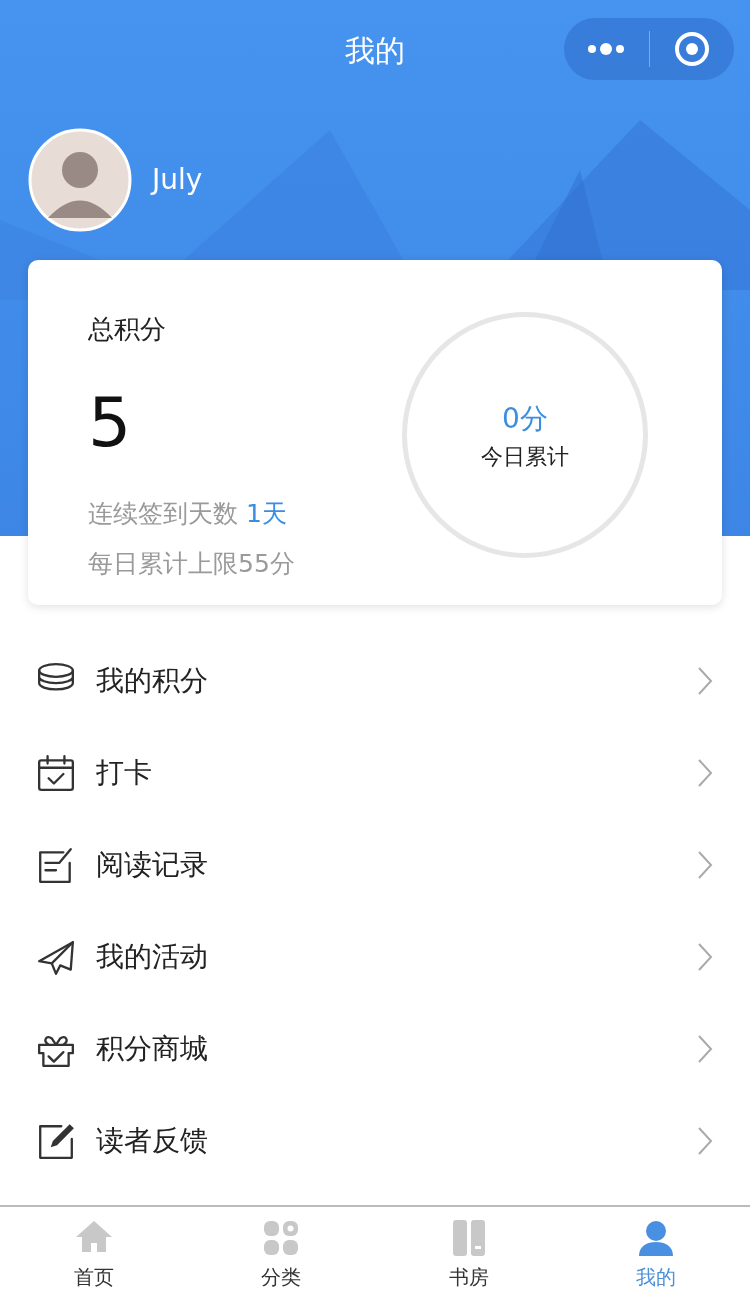 This screenshot has height=1303, width=750. Describe the element at coordinates (192, 563) in the screenshot. I see `daily-limit-text: 每日累计上限55分` at that location.